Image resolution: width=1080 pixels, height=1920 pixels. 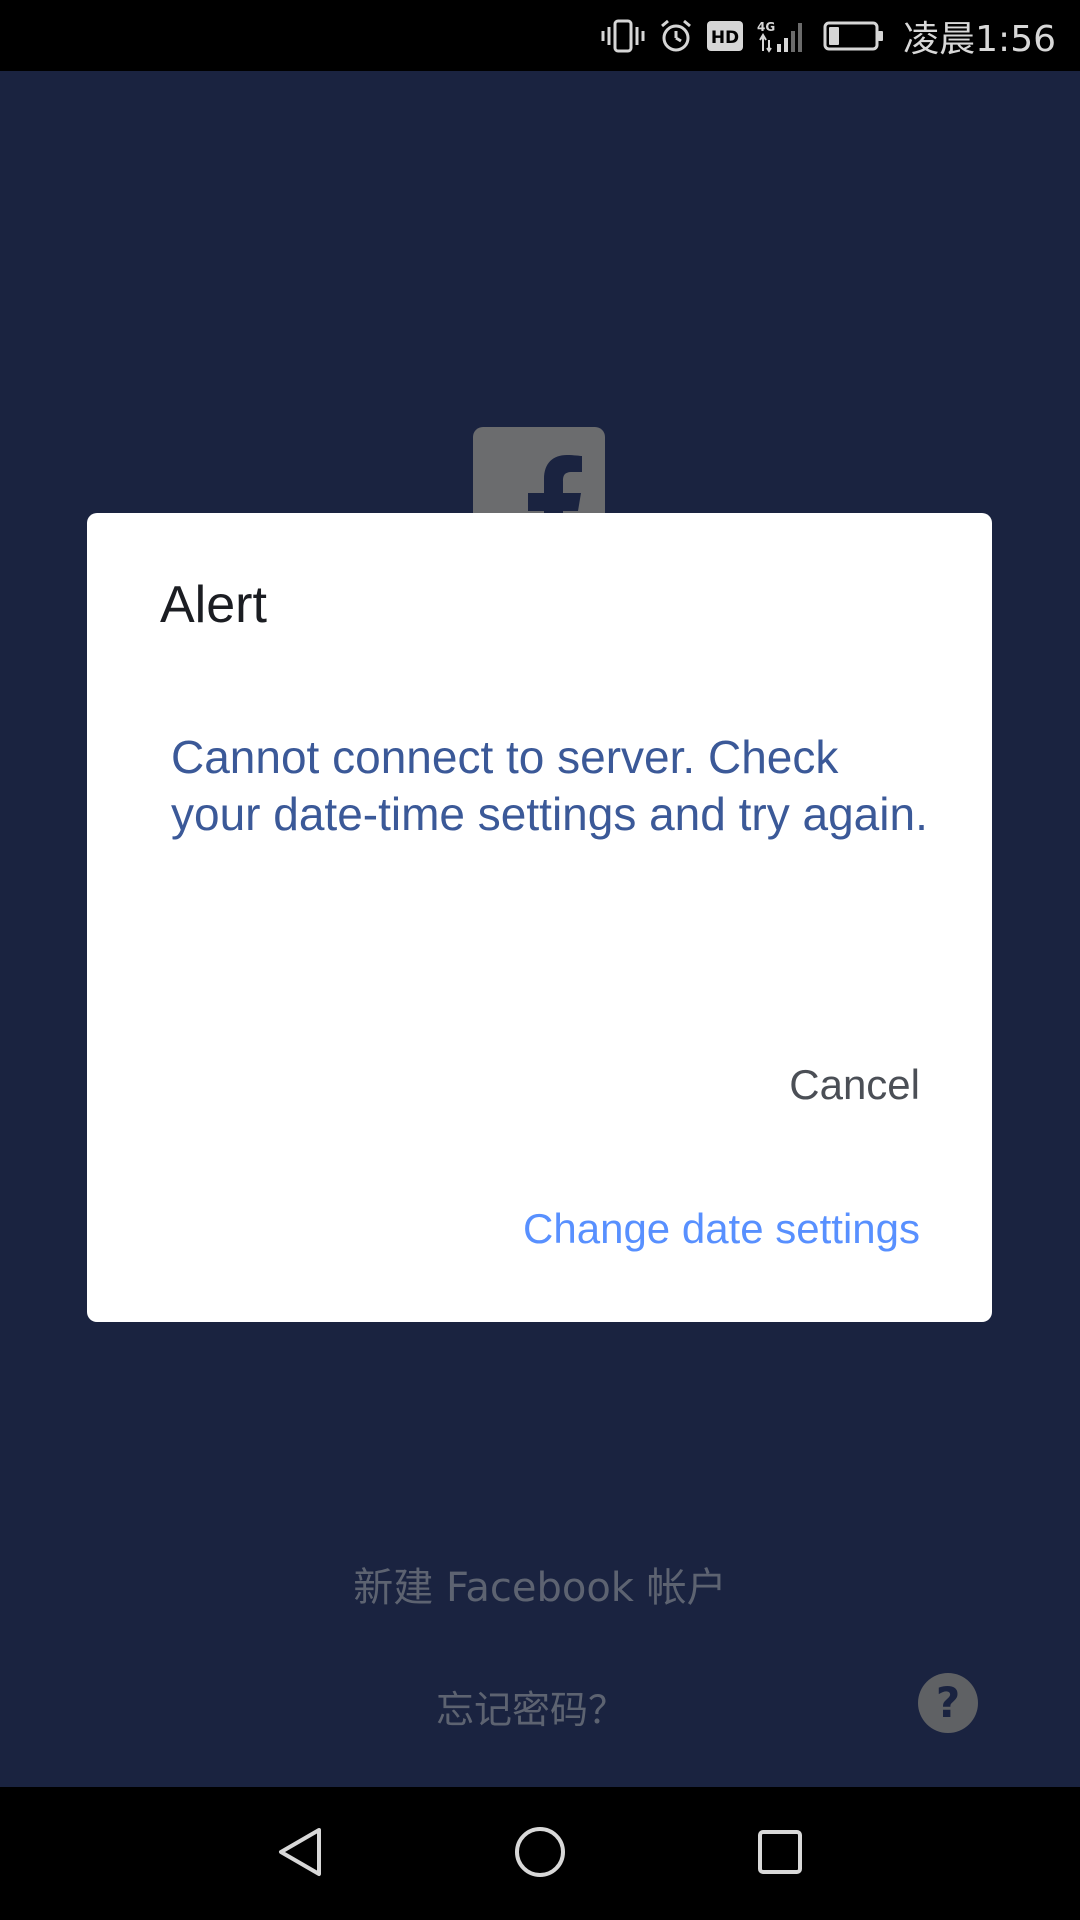 I want to click on status-clock: 凌晨1:56, so click(x=979, y=39).